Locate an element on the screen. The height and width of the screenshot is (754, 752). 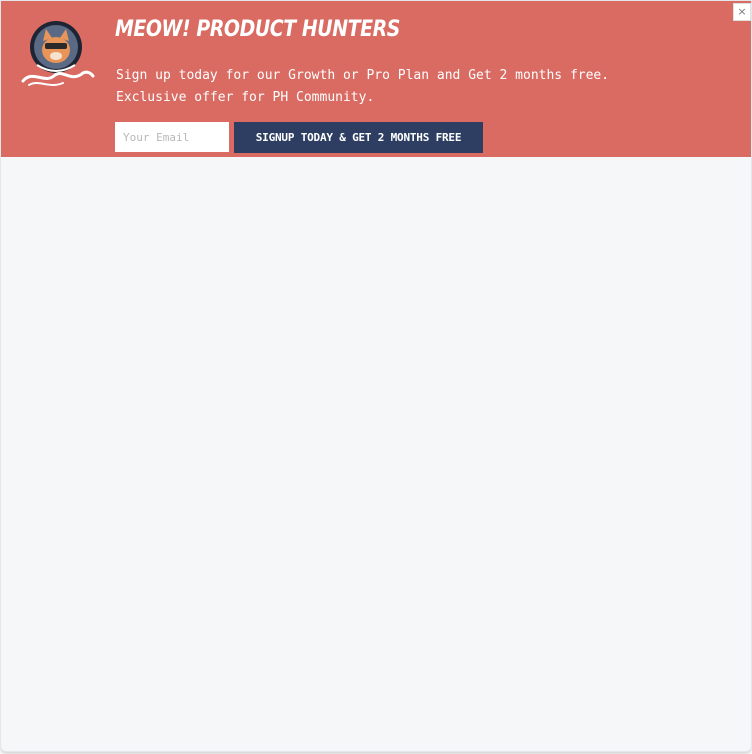
email-input is located at coordinates (172, 137).